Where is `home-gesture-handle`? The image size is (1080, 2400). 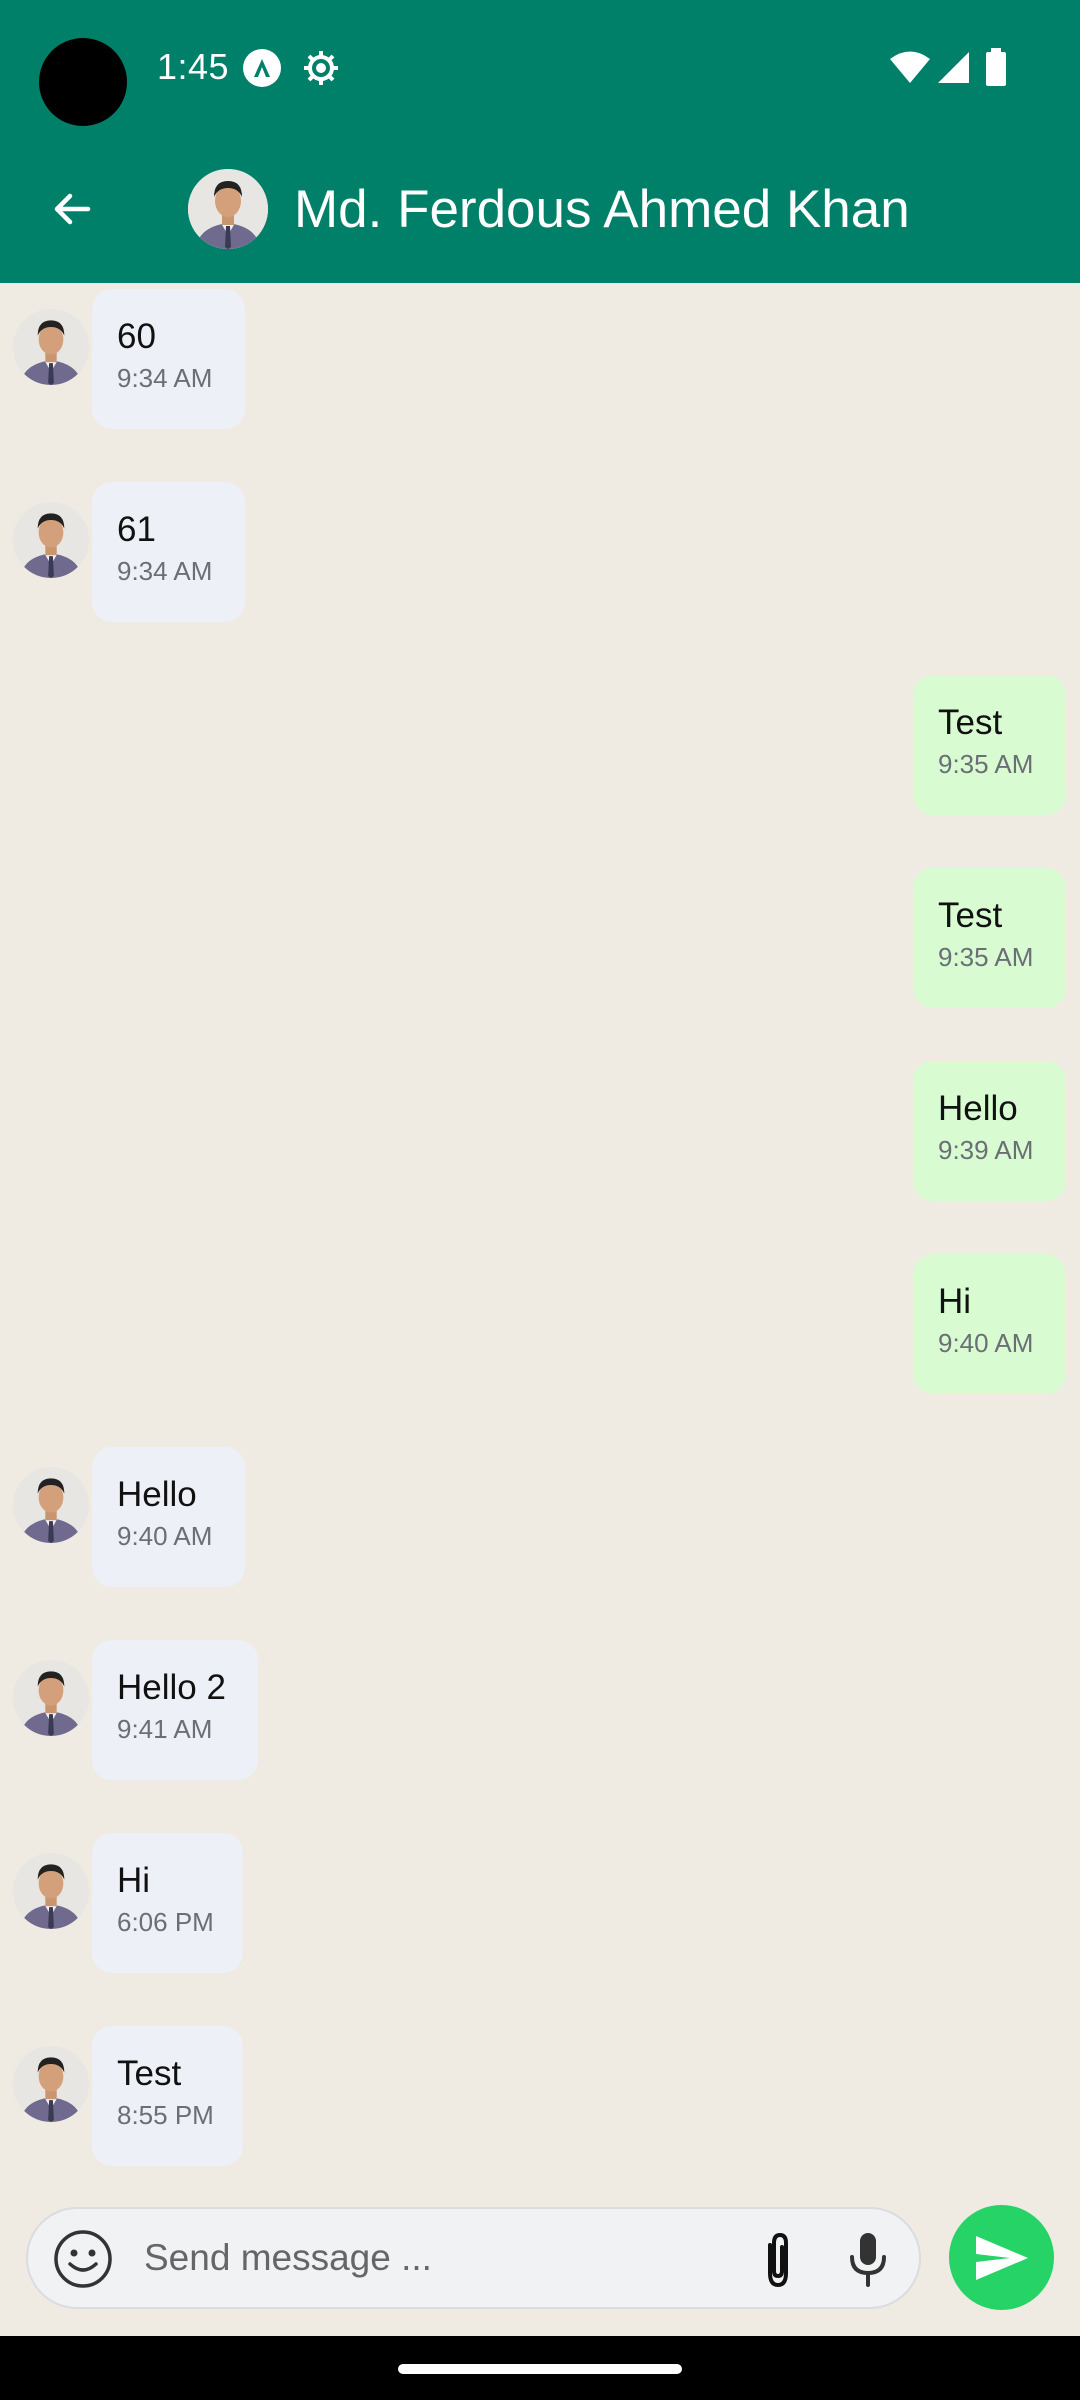 home-gesture-handle is located at coordinates (540, 2369).